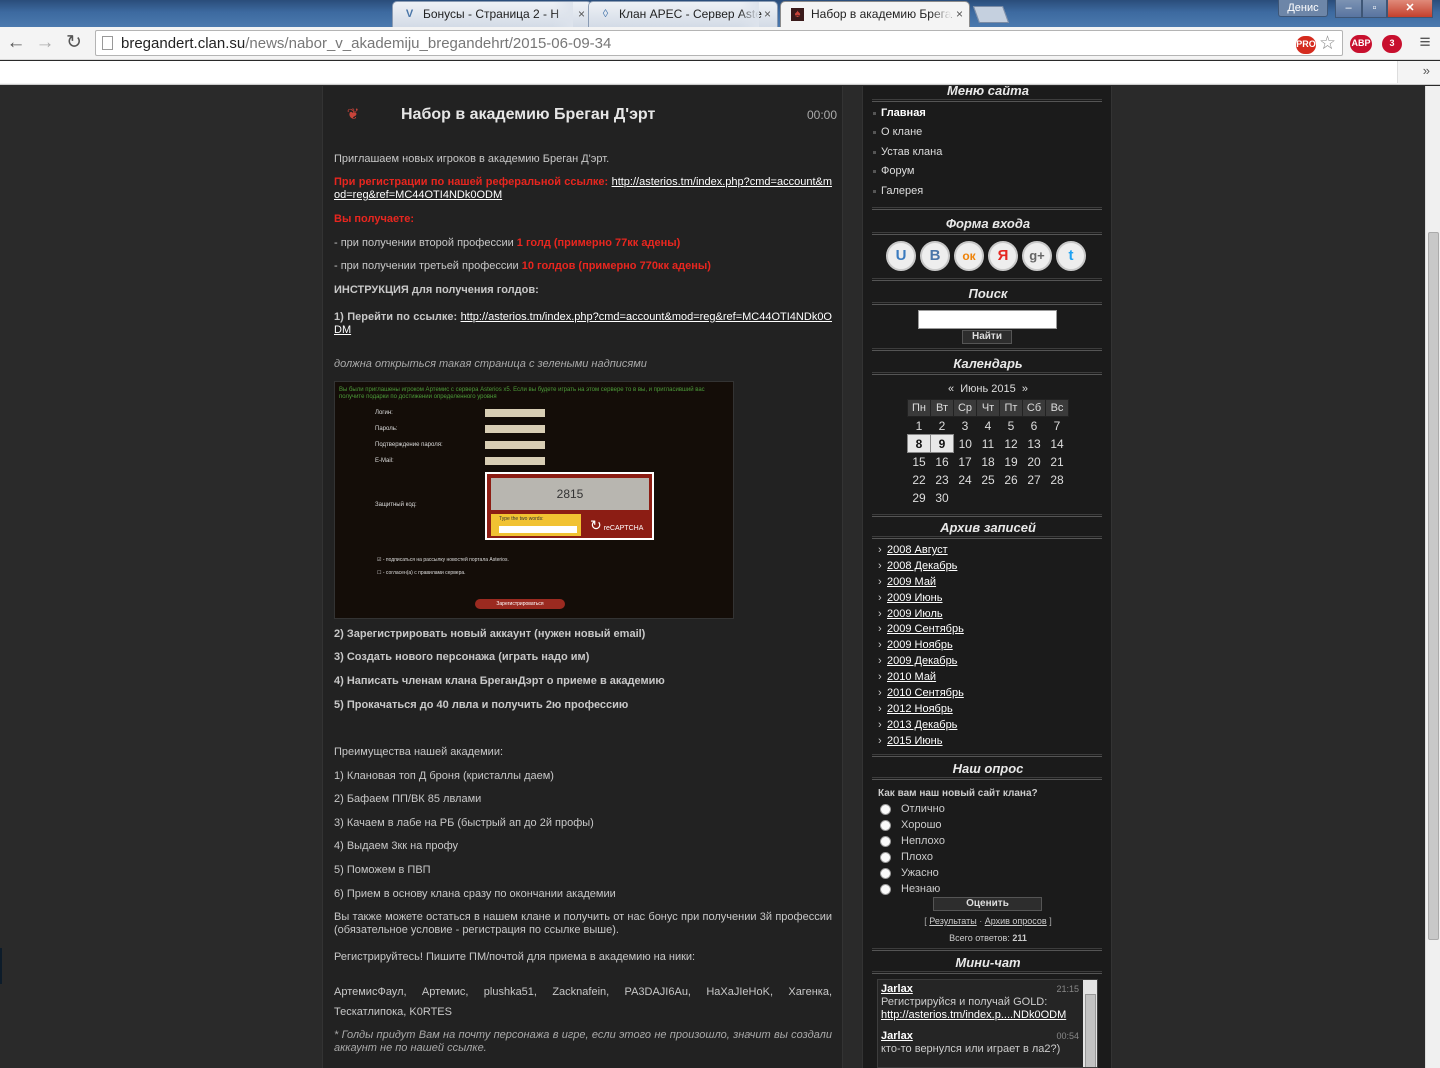 This screenshot has height=1068, width=1440. I want to click on poll-option: Незнаю, so click(910, 889).